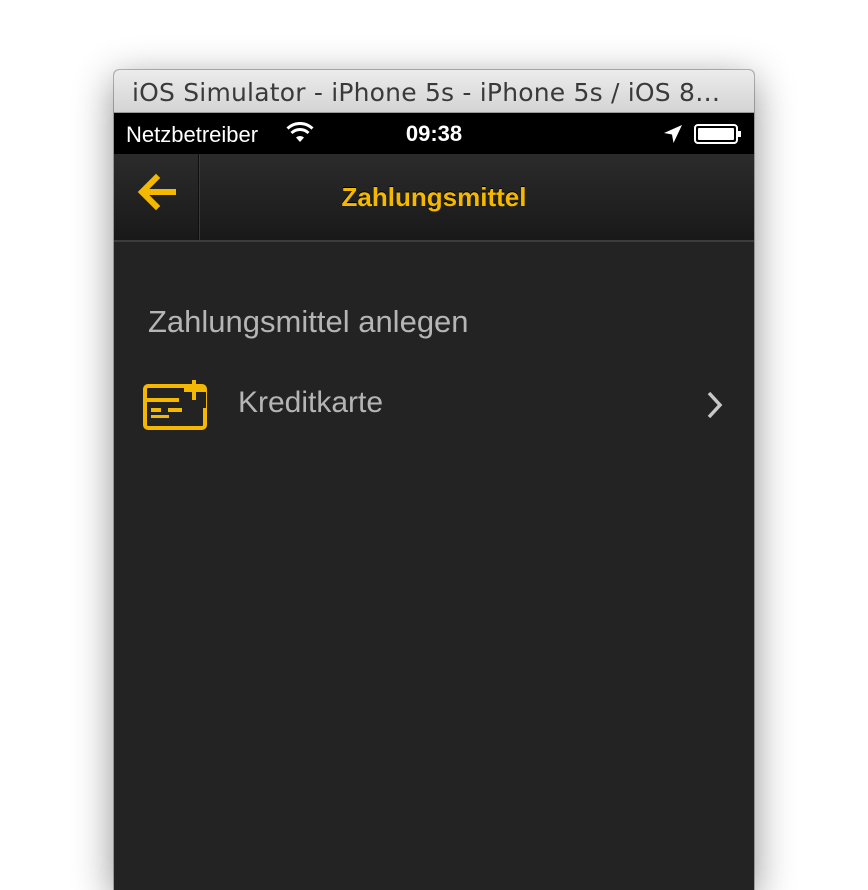 This screenshot has width=868, height=890. What do you see at coordinates (673, 134) in the screenshot?
I see `location-icon` at bounding box center [673, 134].